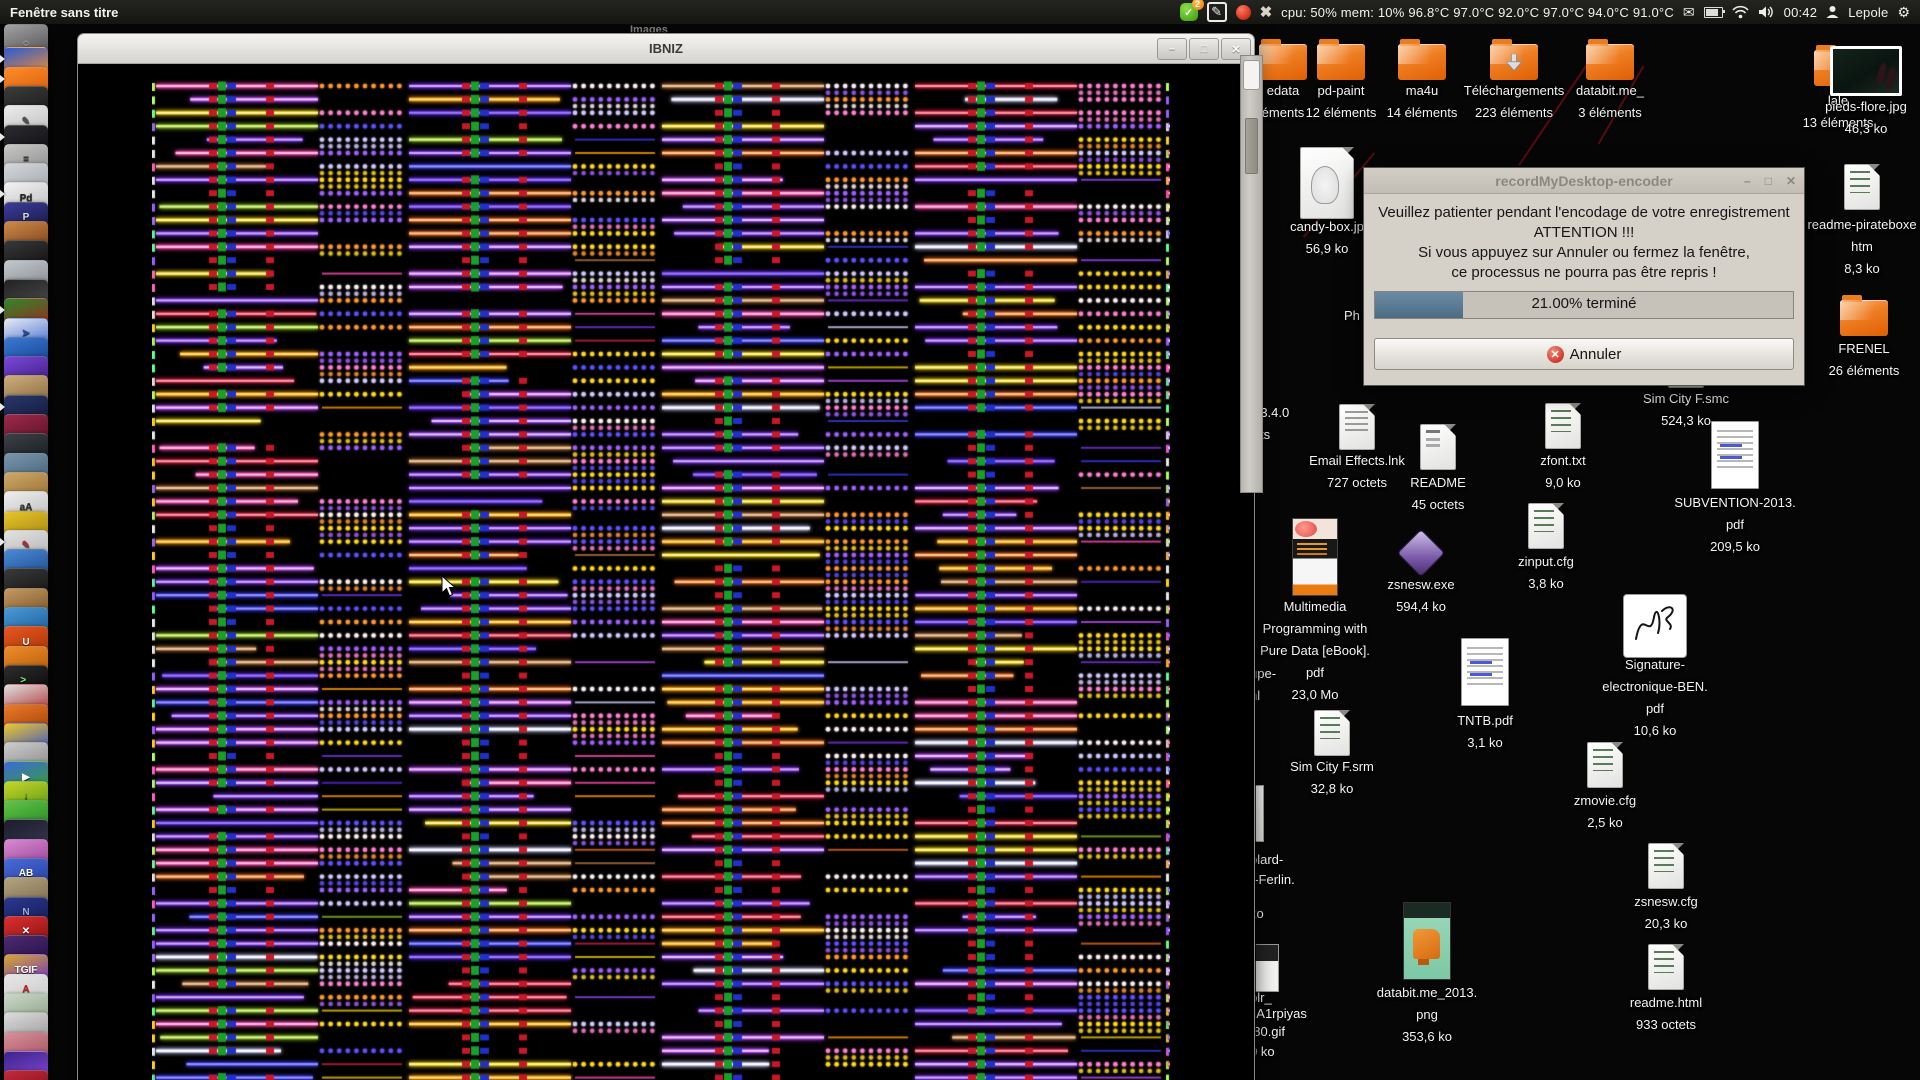  I want to click on dialog-title: recordMyDesktop-encoder, so click(1584, 180).